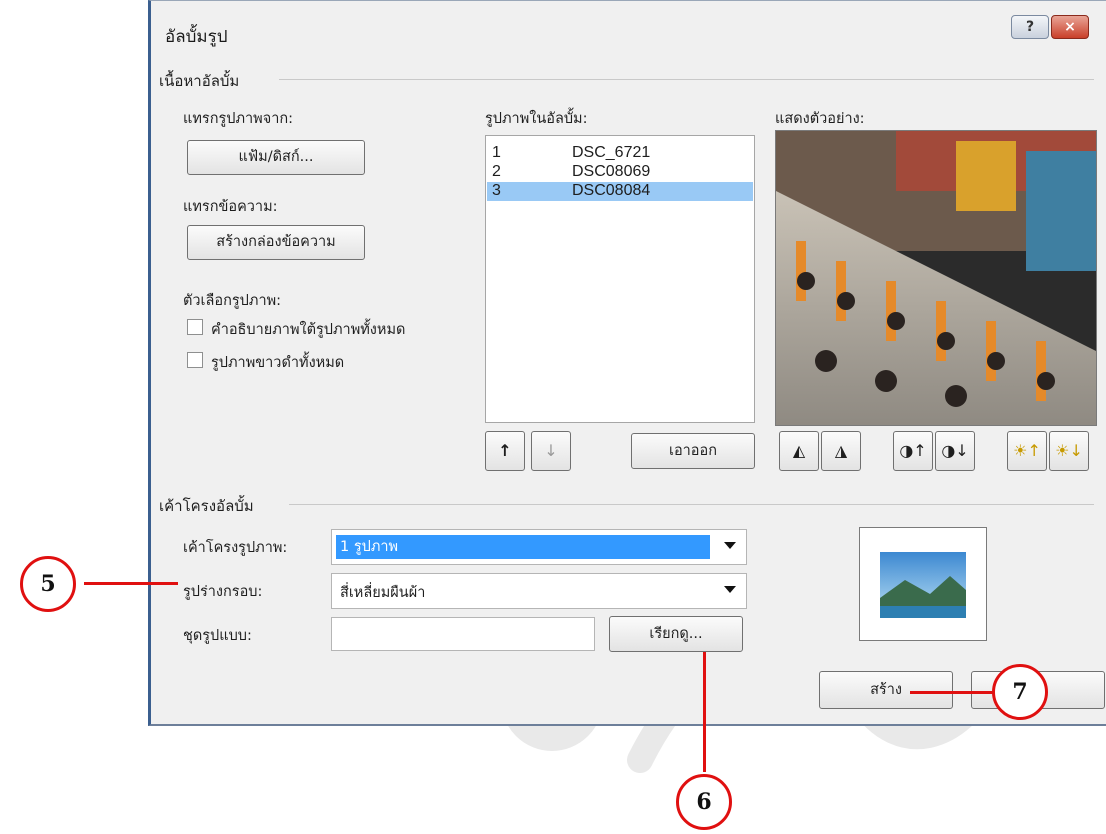 The image size is (1106, 834). I want to click on callout-7-line, so click(952, 692).